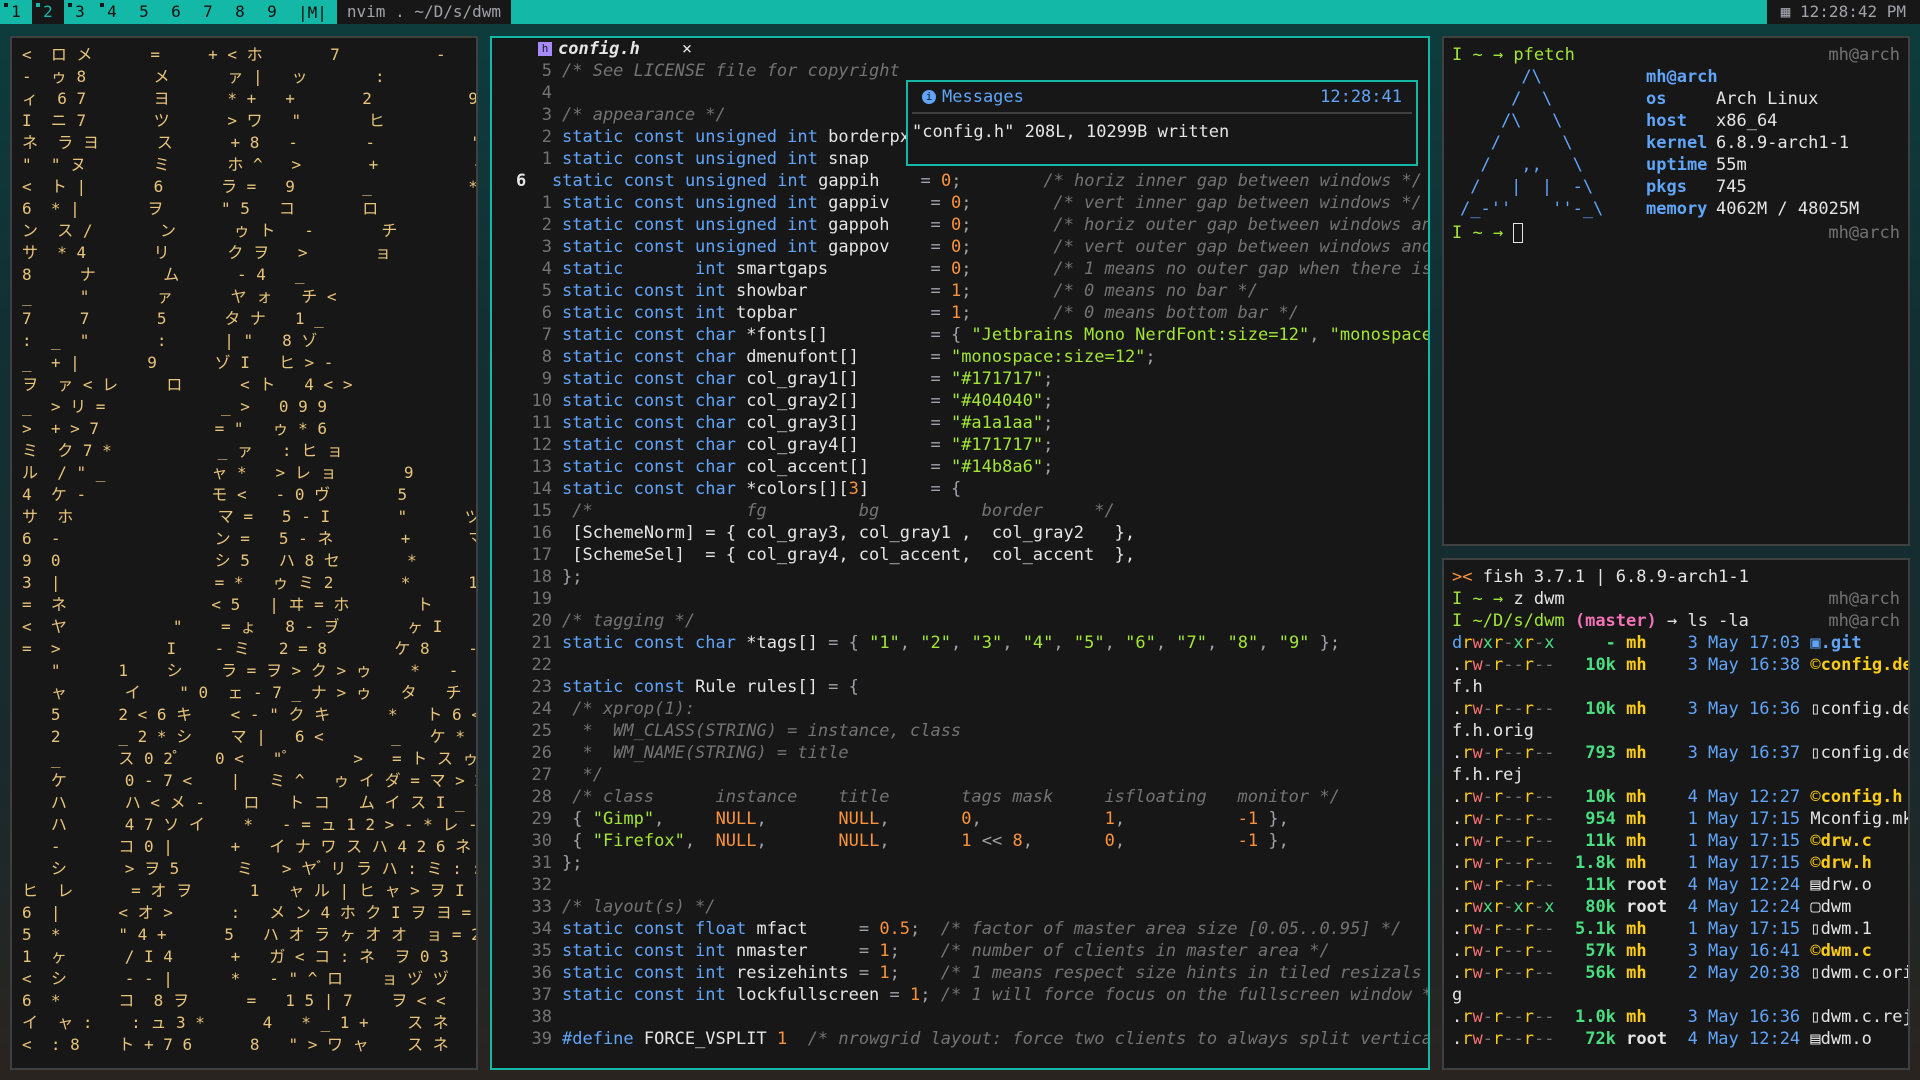 This screenshot has width=1920, height=1080. I want to click on ls-row: .rwxr-xr-x 80k root 4 May 12:24 ▢dwm, so click(1676, 907).